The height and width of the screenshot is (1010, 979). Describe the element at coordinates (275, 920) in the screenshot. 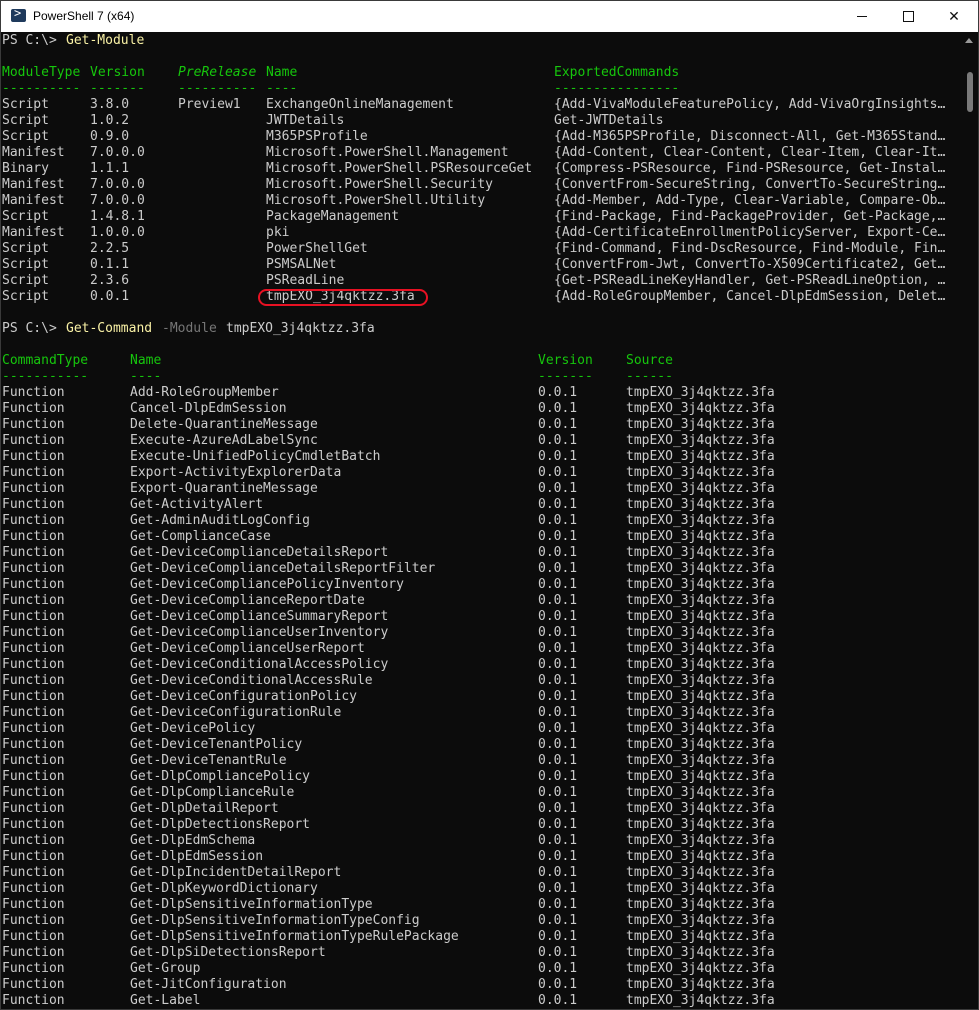

I see `command-name: Get-DlpSensitiveInformationTypeConfig` at that location.